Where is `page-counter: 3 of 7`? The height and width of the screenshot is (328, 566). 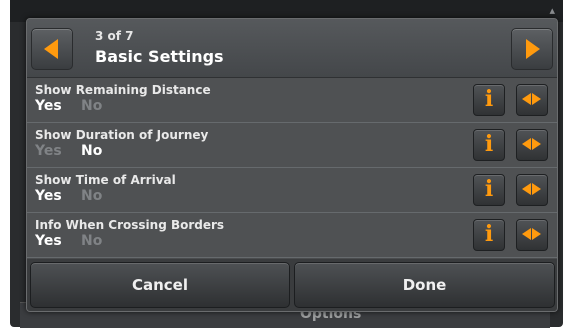
page-counter: 3 of 7 is located at coordinates (114, 36).